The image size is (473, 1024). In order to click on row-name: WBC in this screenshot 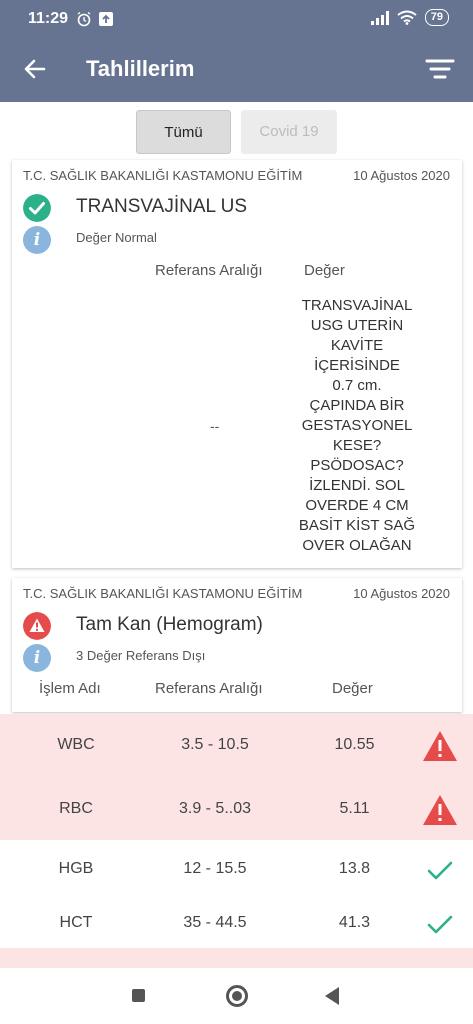, I will do `click(76, 744)`.